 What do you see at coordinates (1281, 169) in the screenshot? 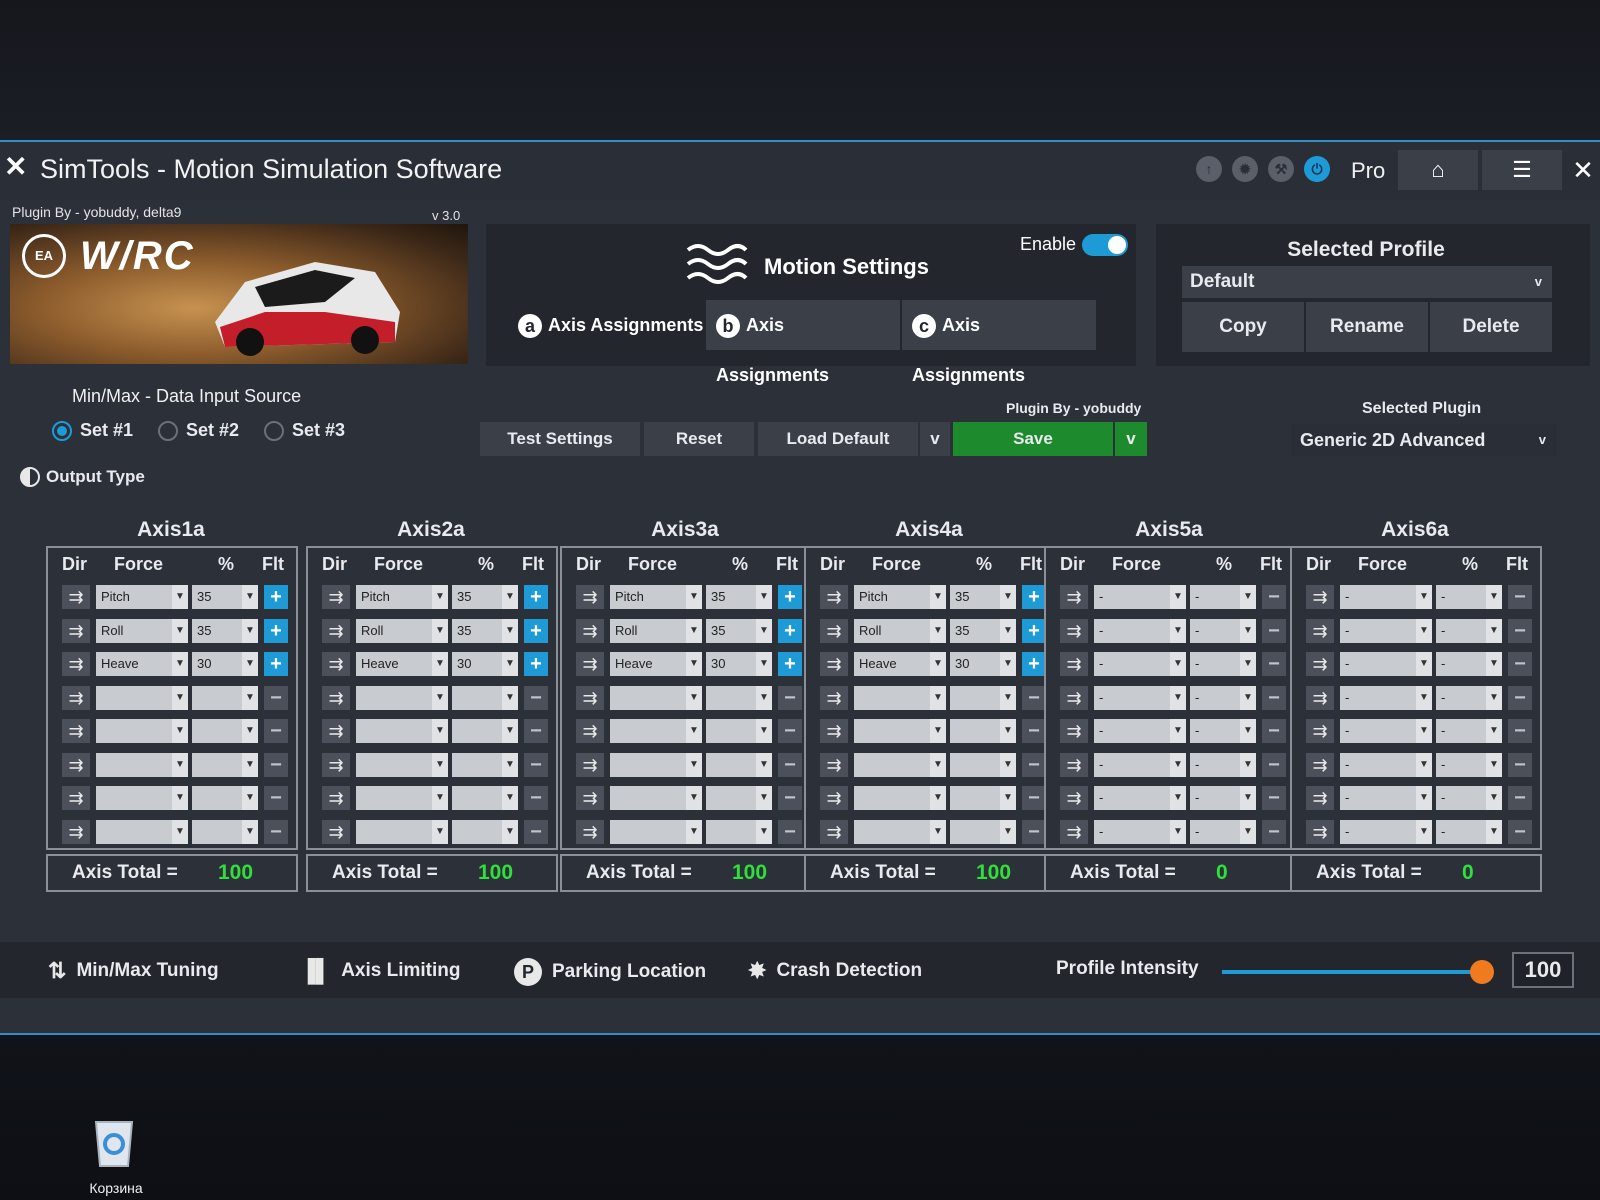
I see `tools-icon: ⚒` at bounding box center [1281, 169].